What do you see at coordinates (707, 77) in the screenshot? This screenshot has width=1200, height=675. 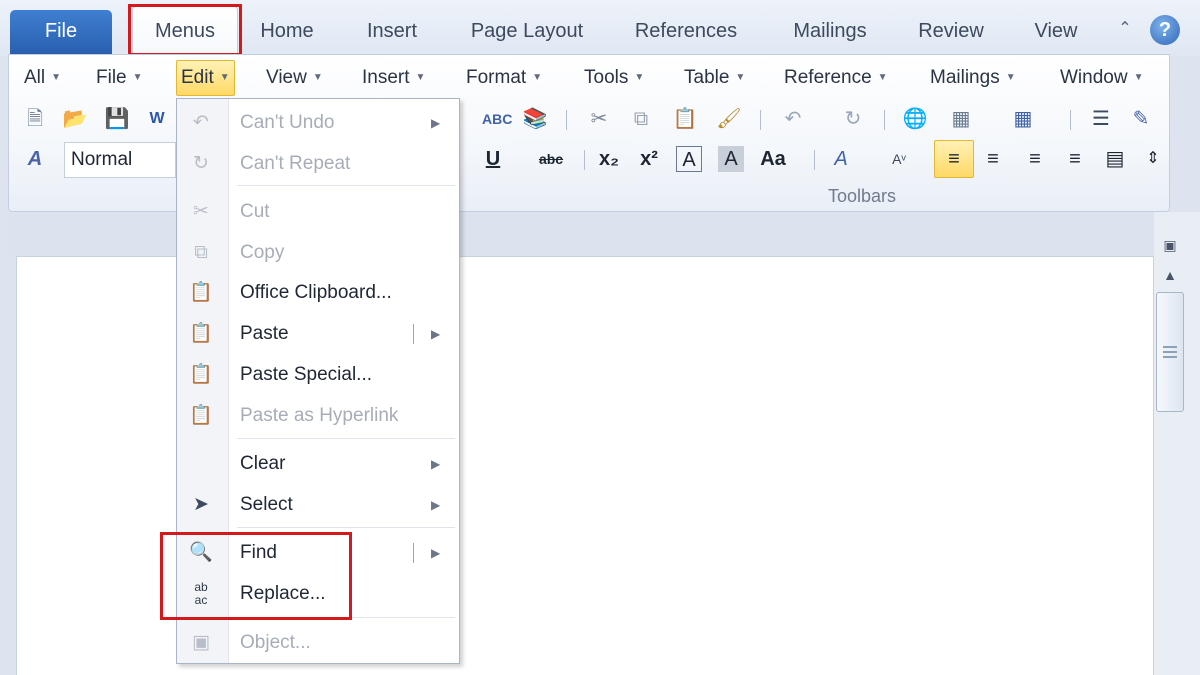 I see `menubar-table-label: Table` at bounding box center [707, 77].